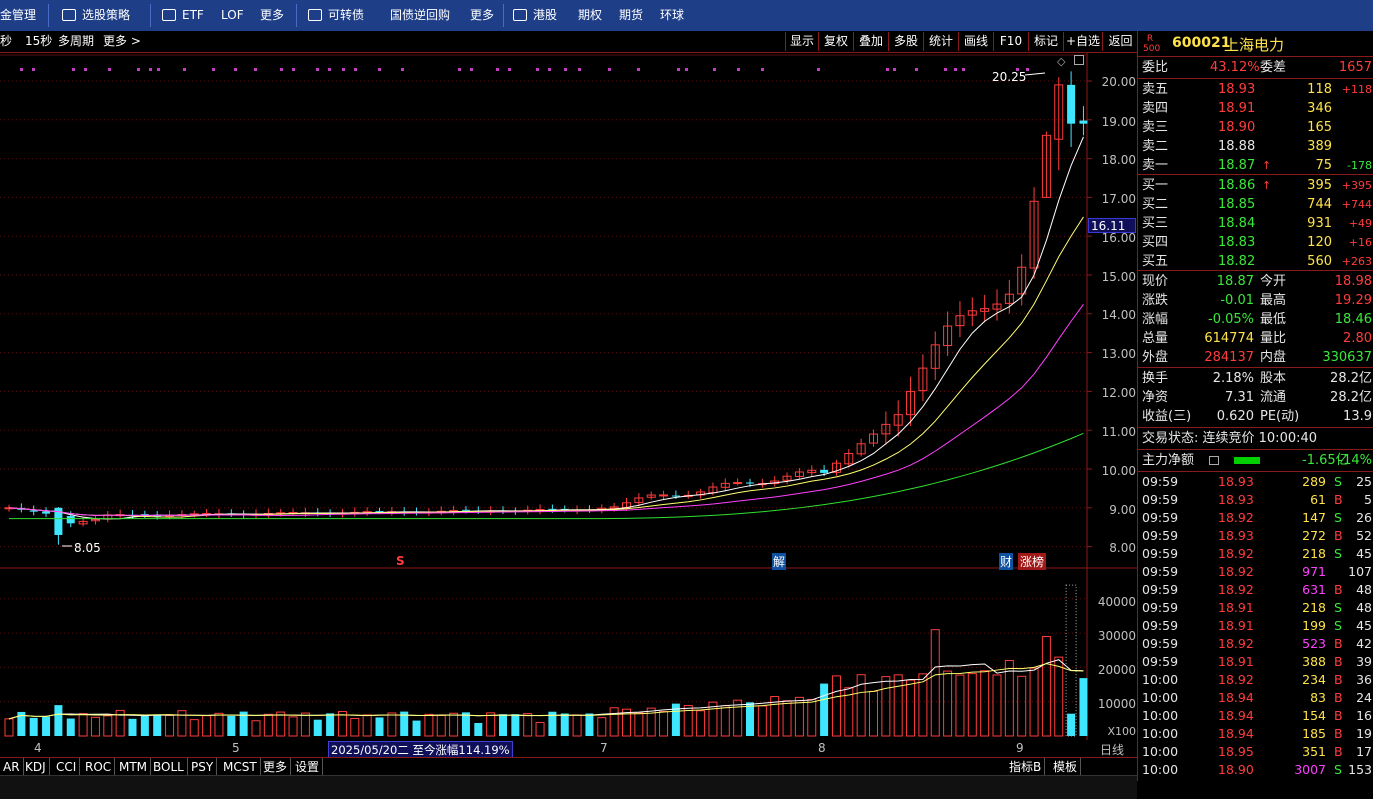  Describe the element at coordinates (1351, 397) in the screenshot. I see `stat-value: 28.2亿` at that location.